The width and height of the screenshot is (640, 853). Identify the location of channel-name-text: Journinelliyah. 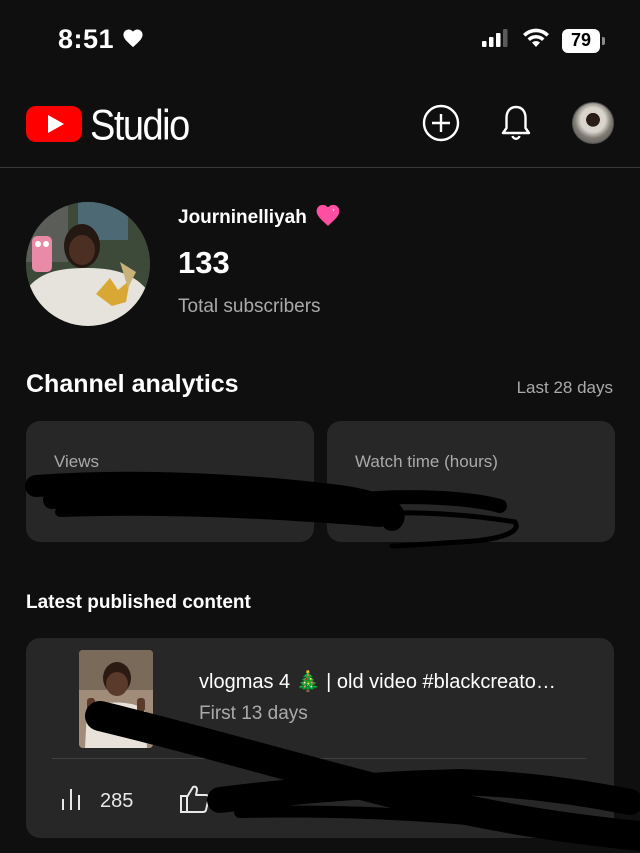
(242, 217).